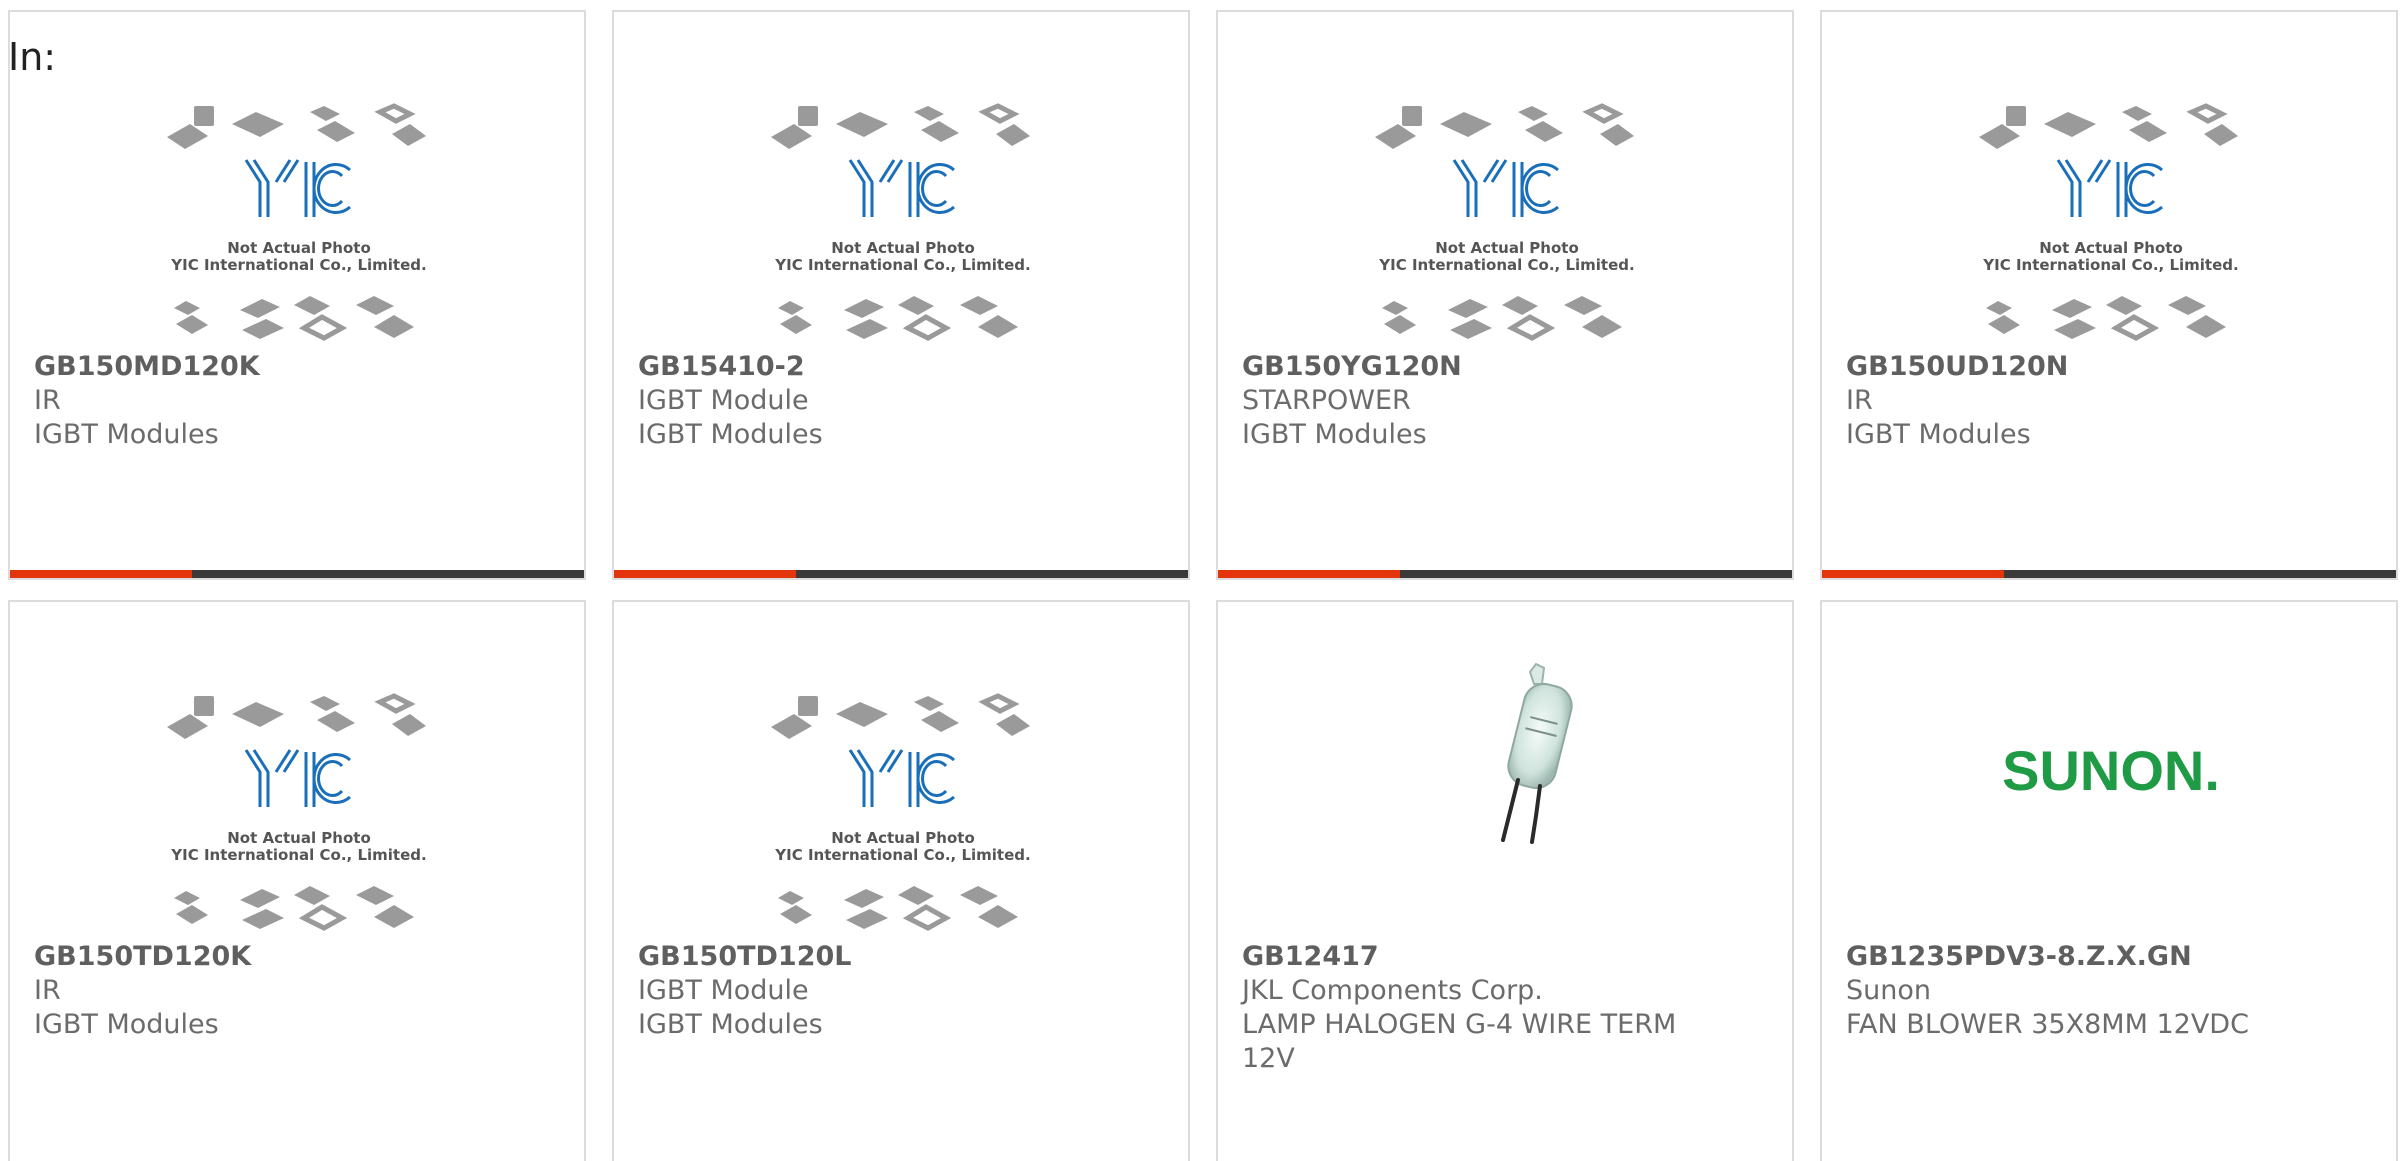 The image size is (2400, 1161). I want to click on halogen-lamp-image, so click(1505, 772).